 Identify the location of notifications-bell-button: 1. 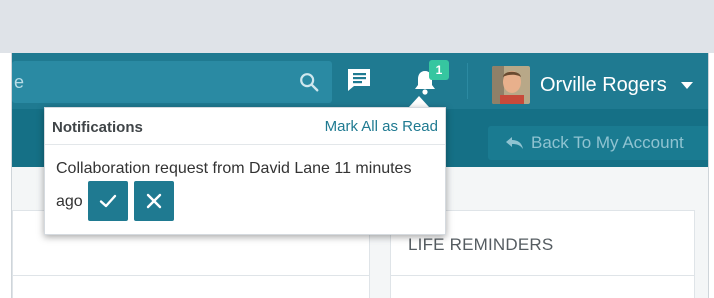
(432, 79).